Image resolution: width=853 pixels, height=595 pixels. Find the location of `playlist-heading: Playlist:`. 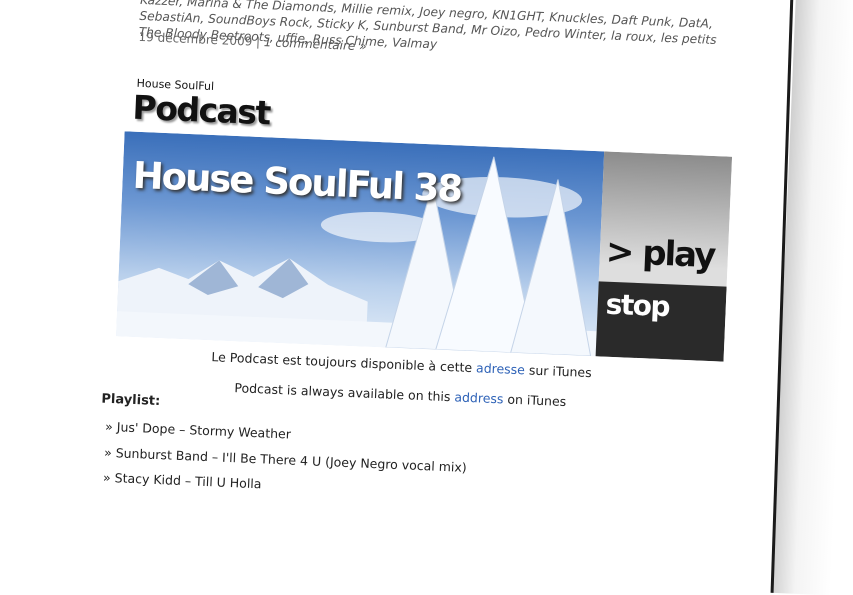

playlist-heading: Playlist: is located at coordinates (131, 400).